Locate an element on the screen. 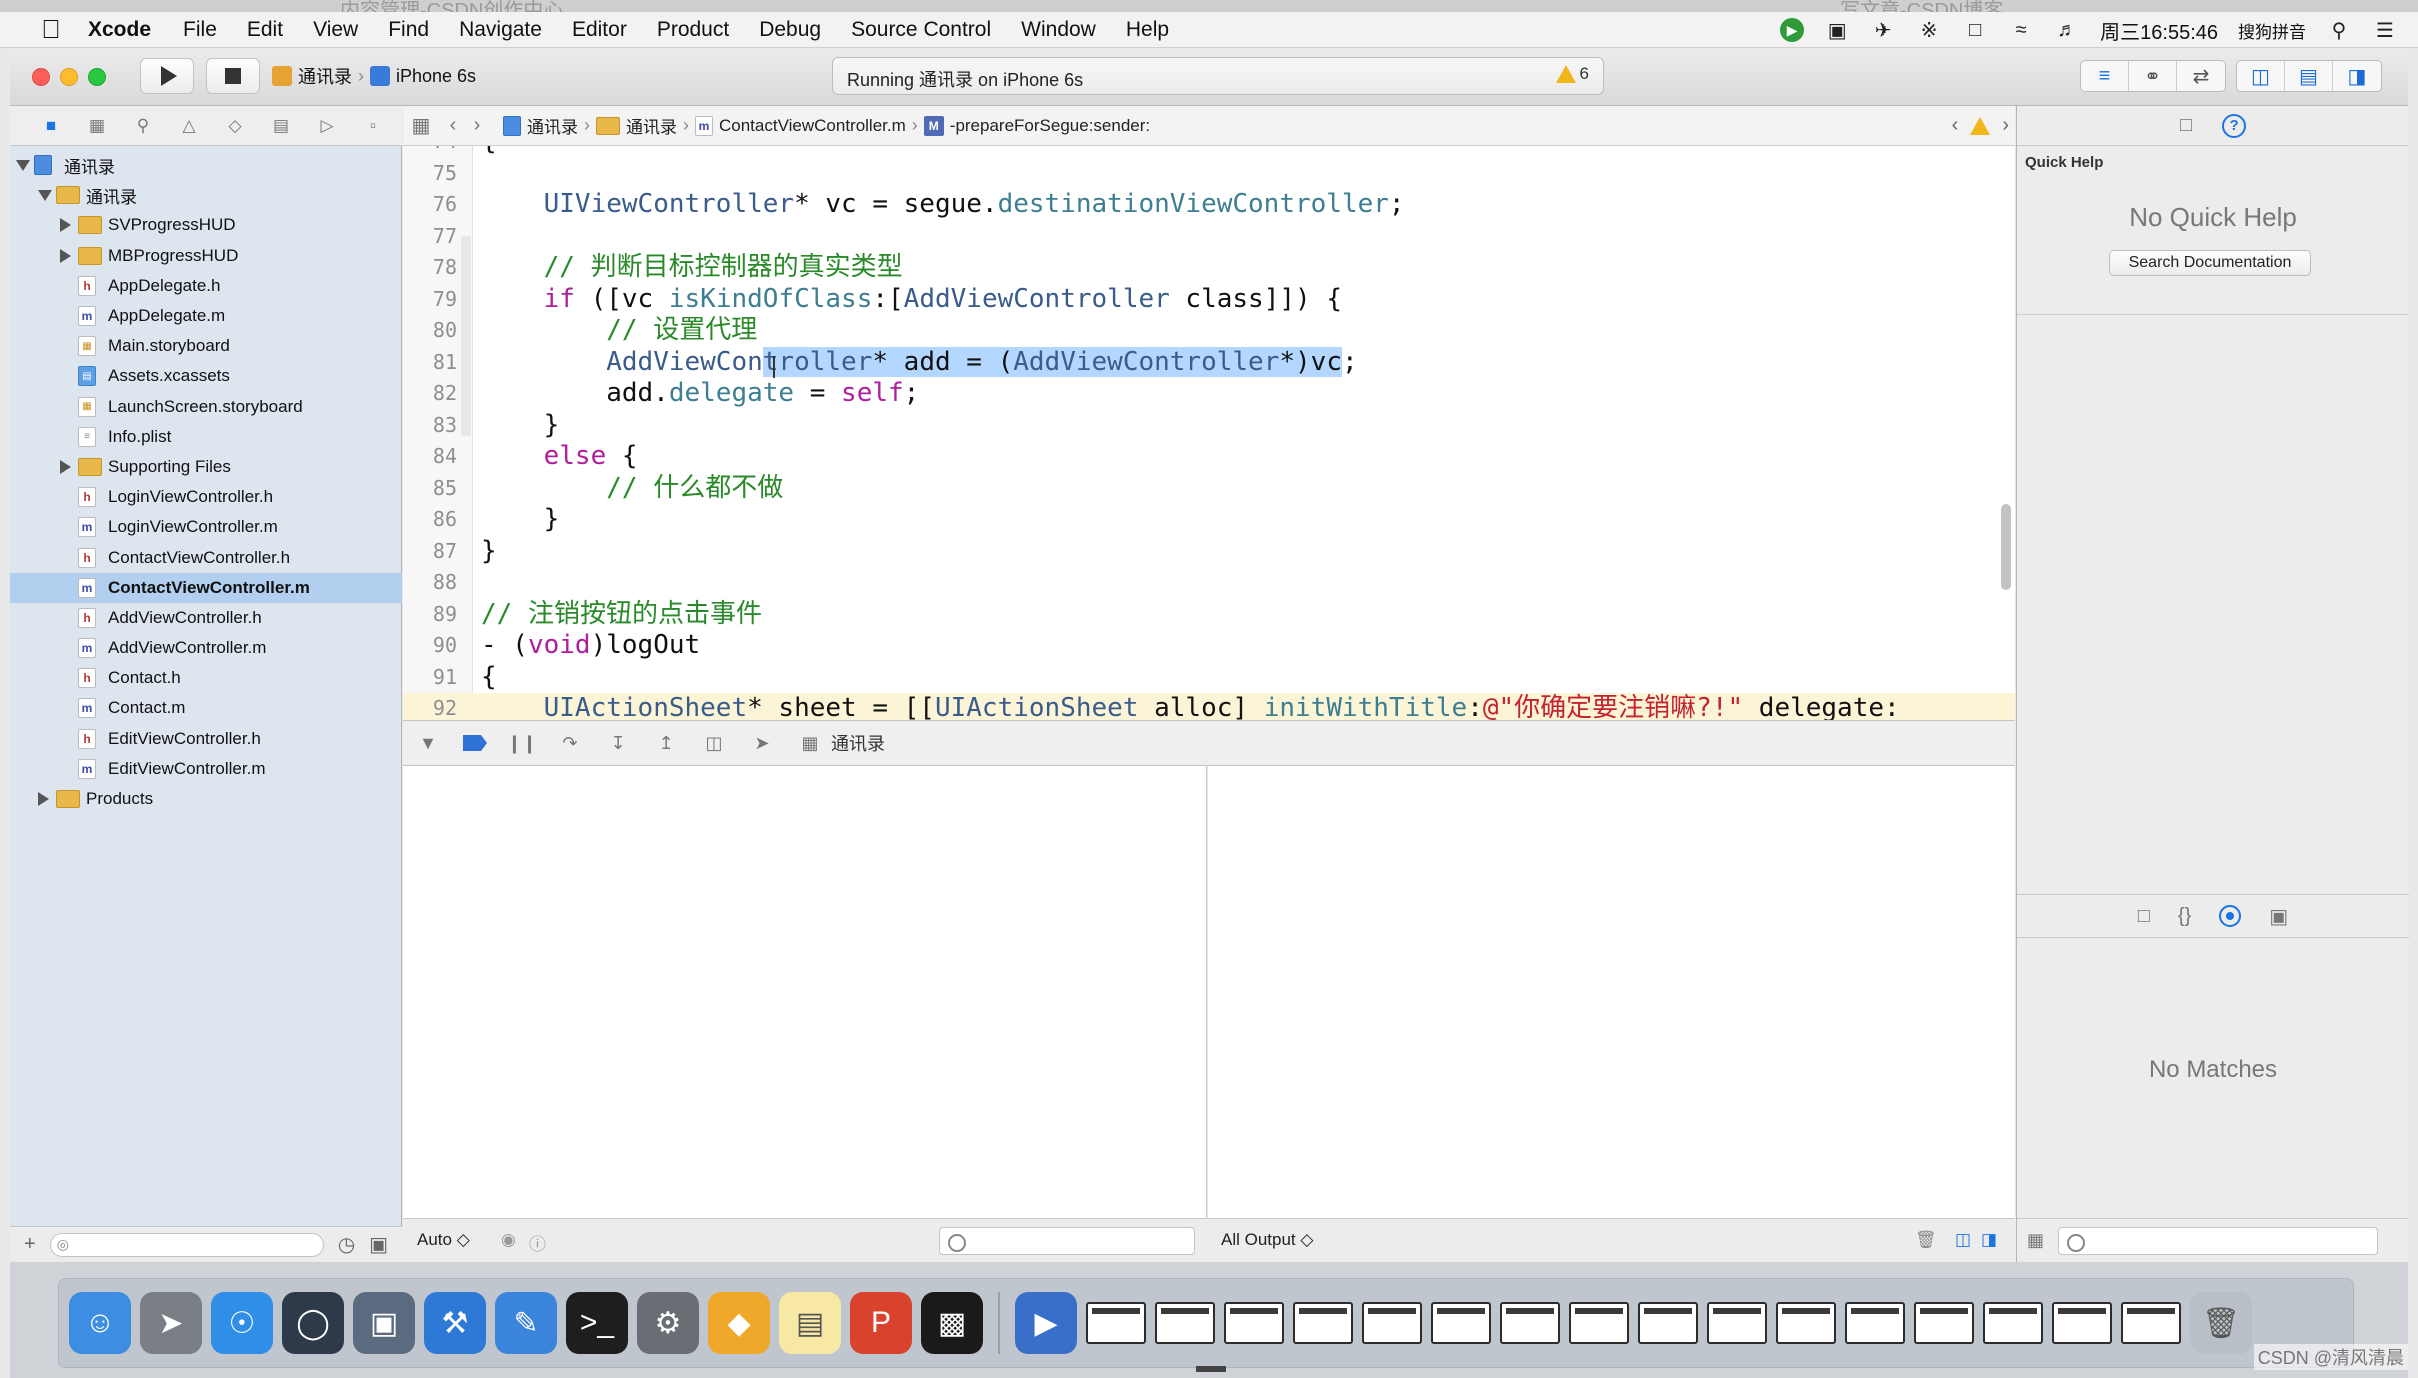 The height and width of the screenshot is (1378, 2418). version-editor-icon: ⇄ is located at coordinates (2201, 76).